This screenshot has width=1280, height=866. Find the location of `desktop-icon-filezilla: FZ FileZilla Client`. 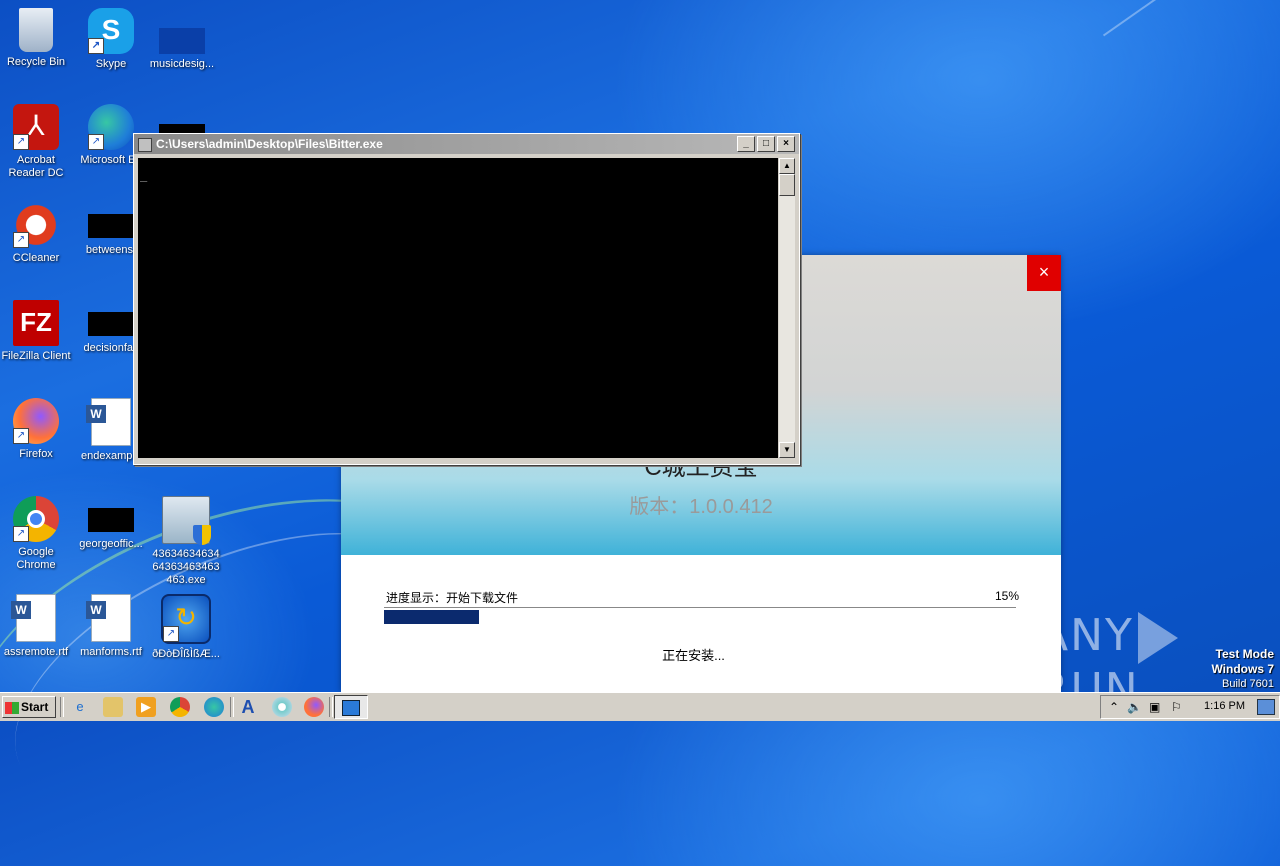

desktop-icon-filezilla: FZ FileZilla Client is located at coordinates (36, 331).